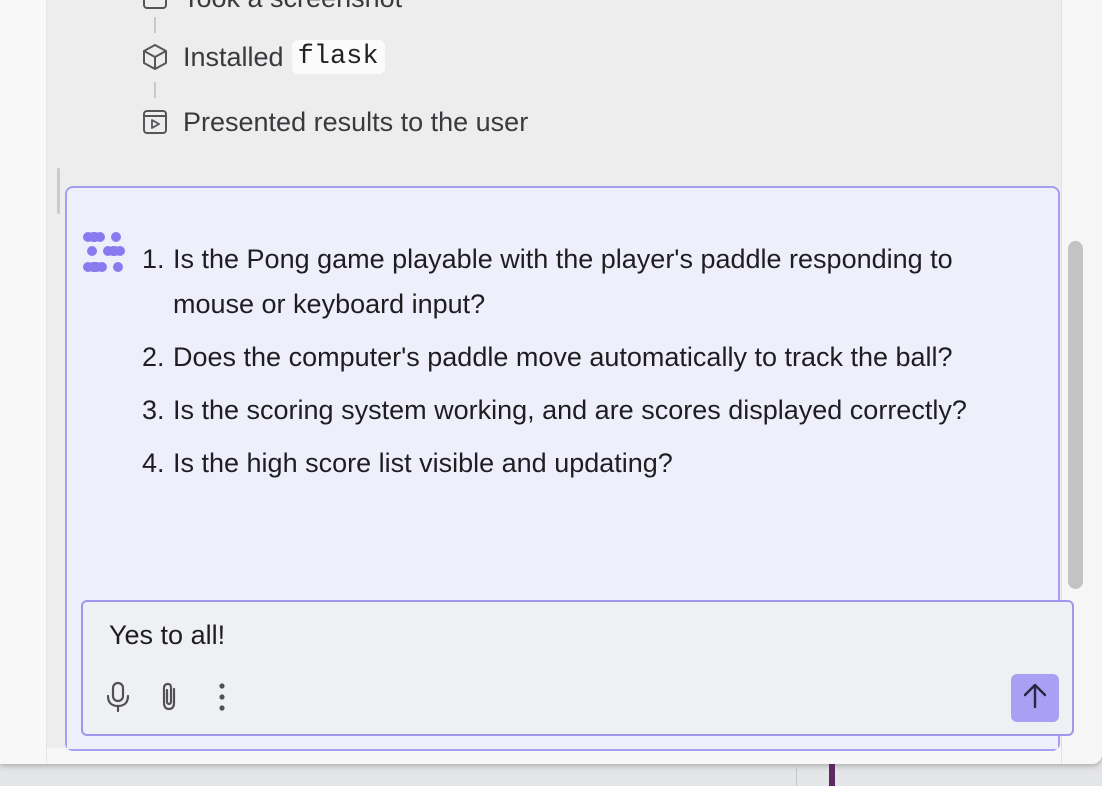  I want to click on activity-step-install: Installed flask, so click(263, 57).